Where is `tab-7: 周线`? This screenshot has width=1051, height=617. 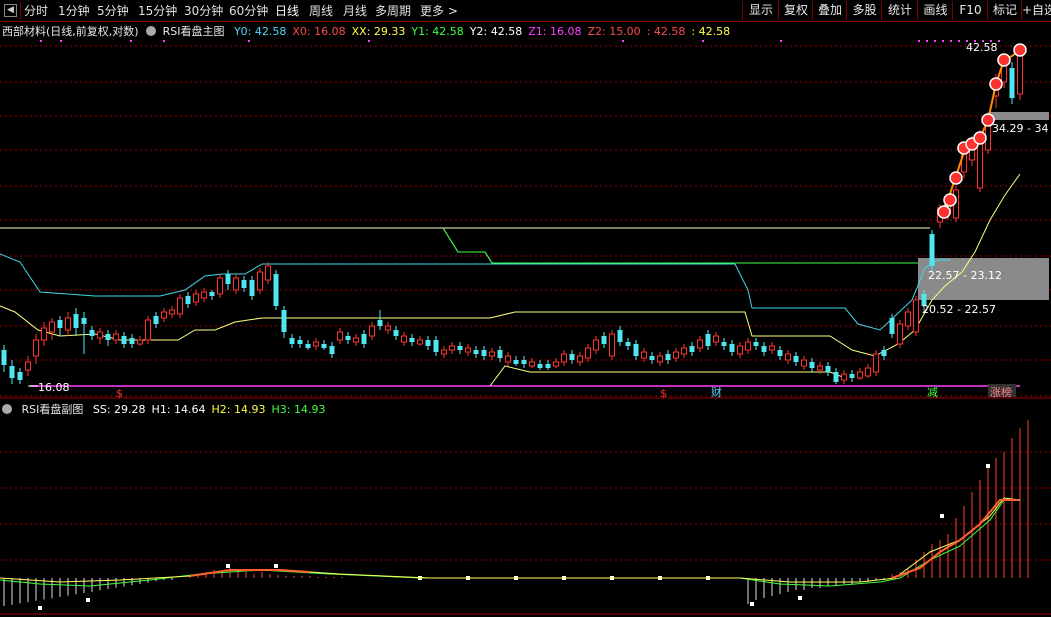
tab-7: 周线 is located at coordinates (321, 11).